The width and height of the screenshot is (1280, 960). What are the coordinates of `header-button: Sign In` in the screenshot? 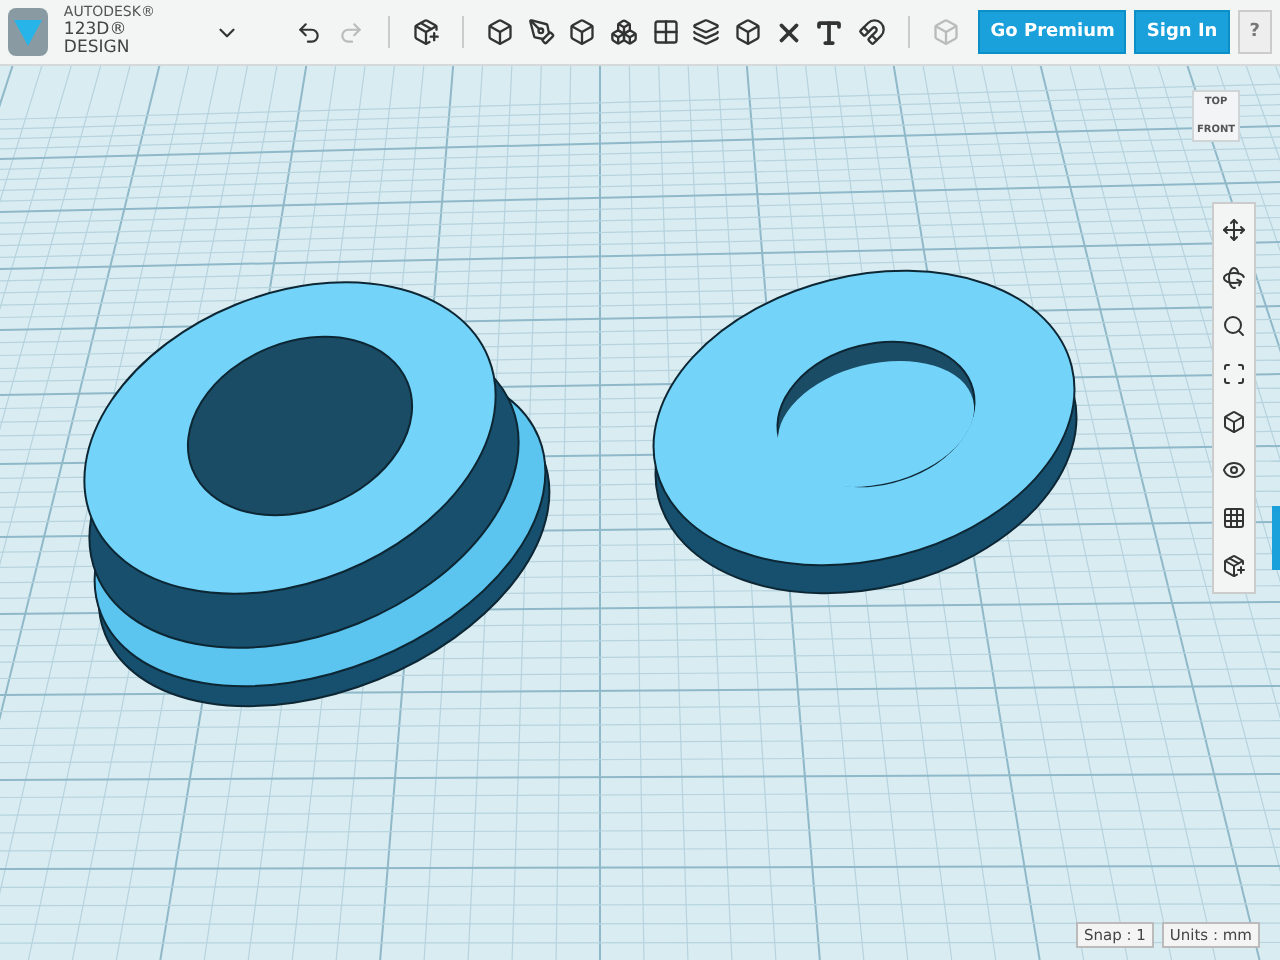 It's located at (1182, 32).